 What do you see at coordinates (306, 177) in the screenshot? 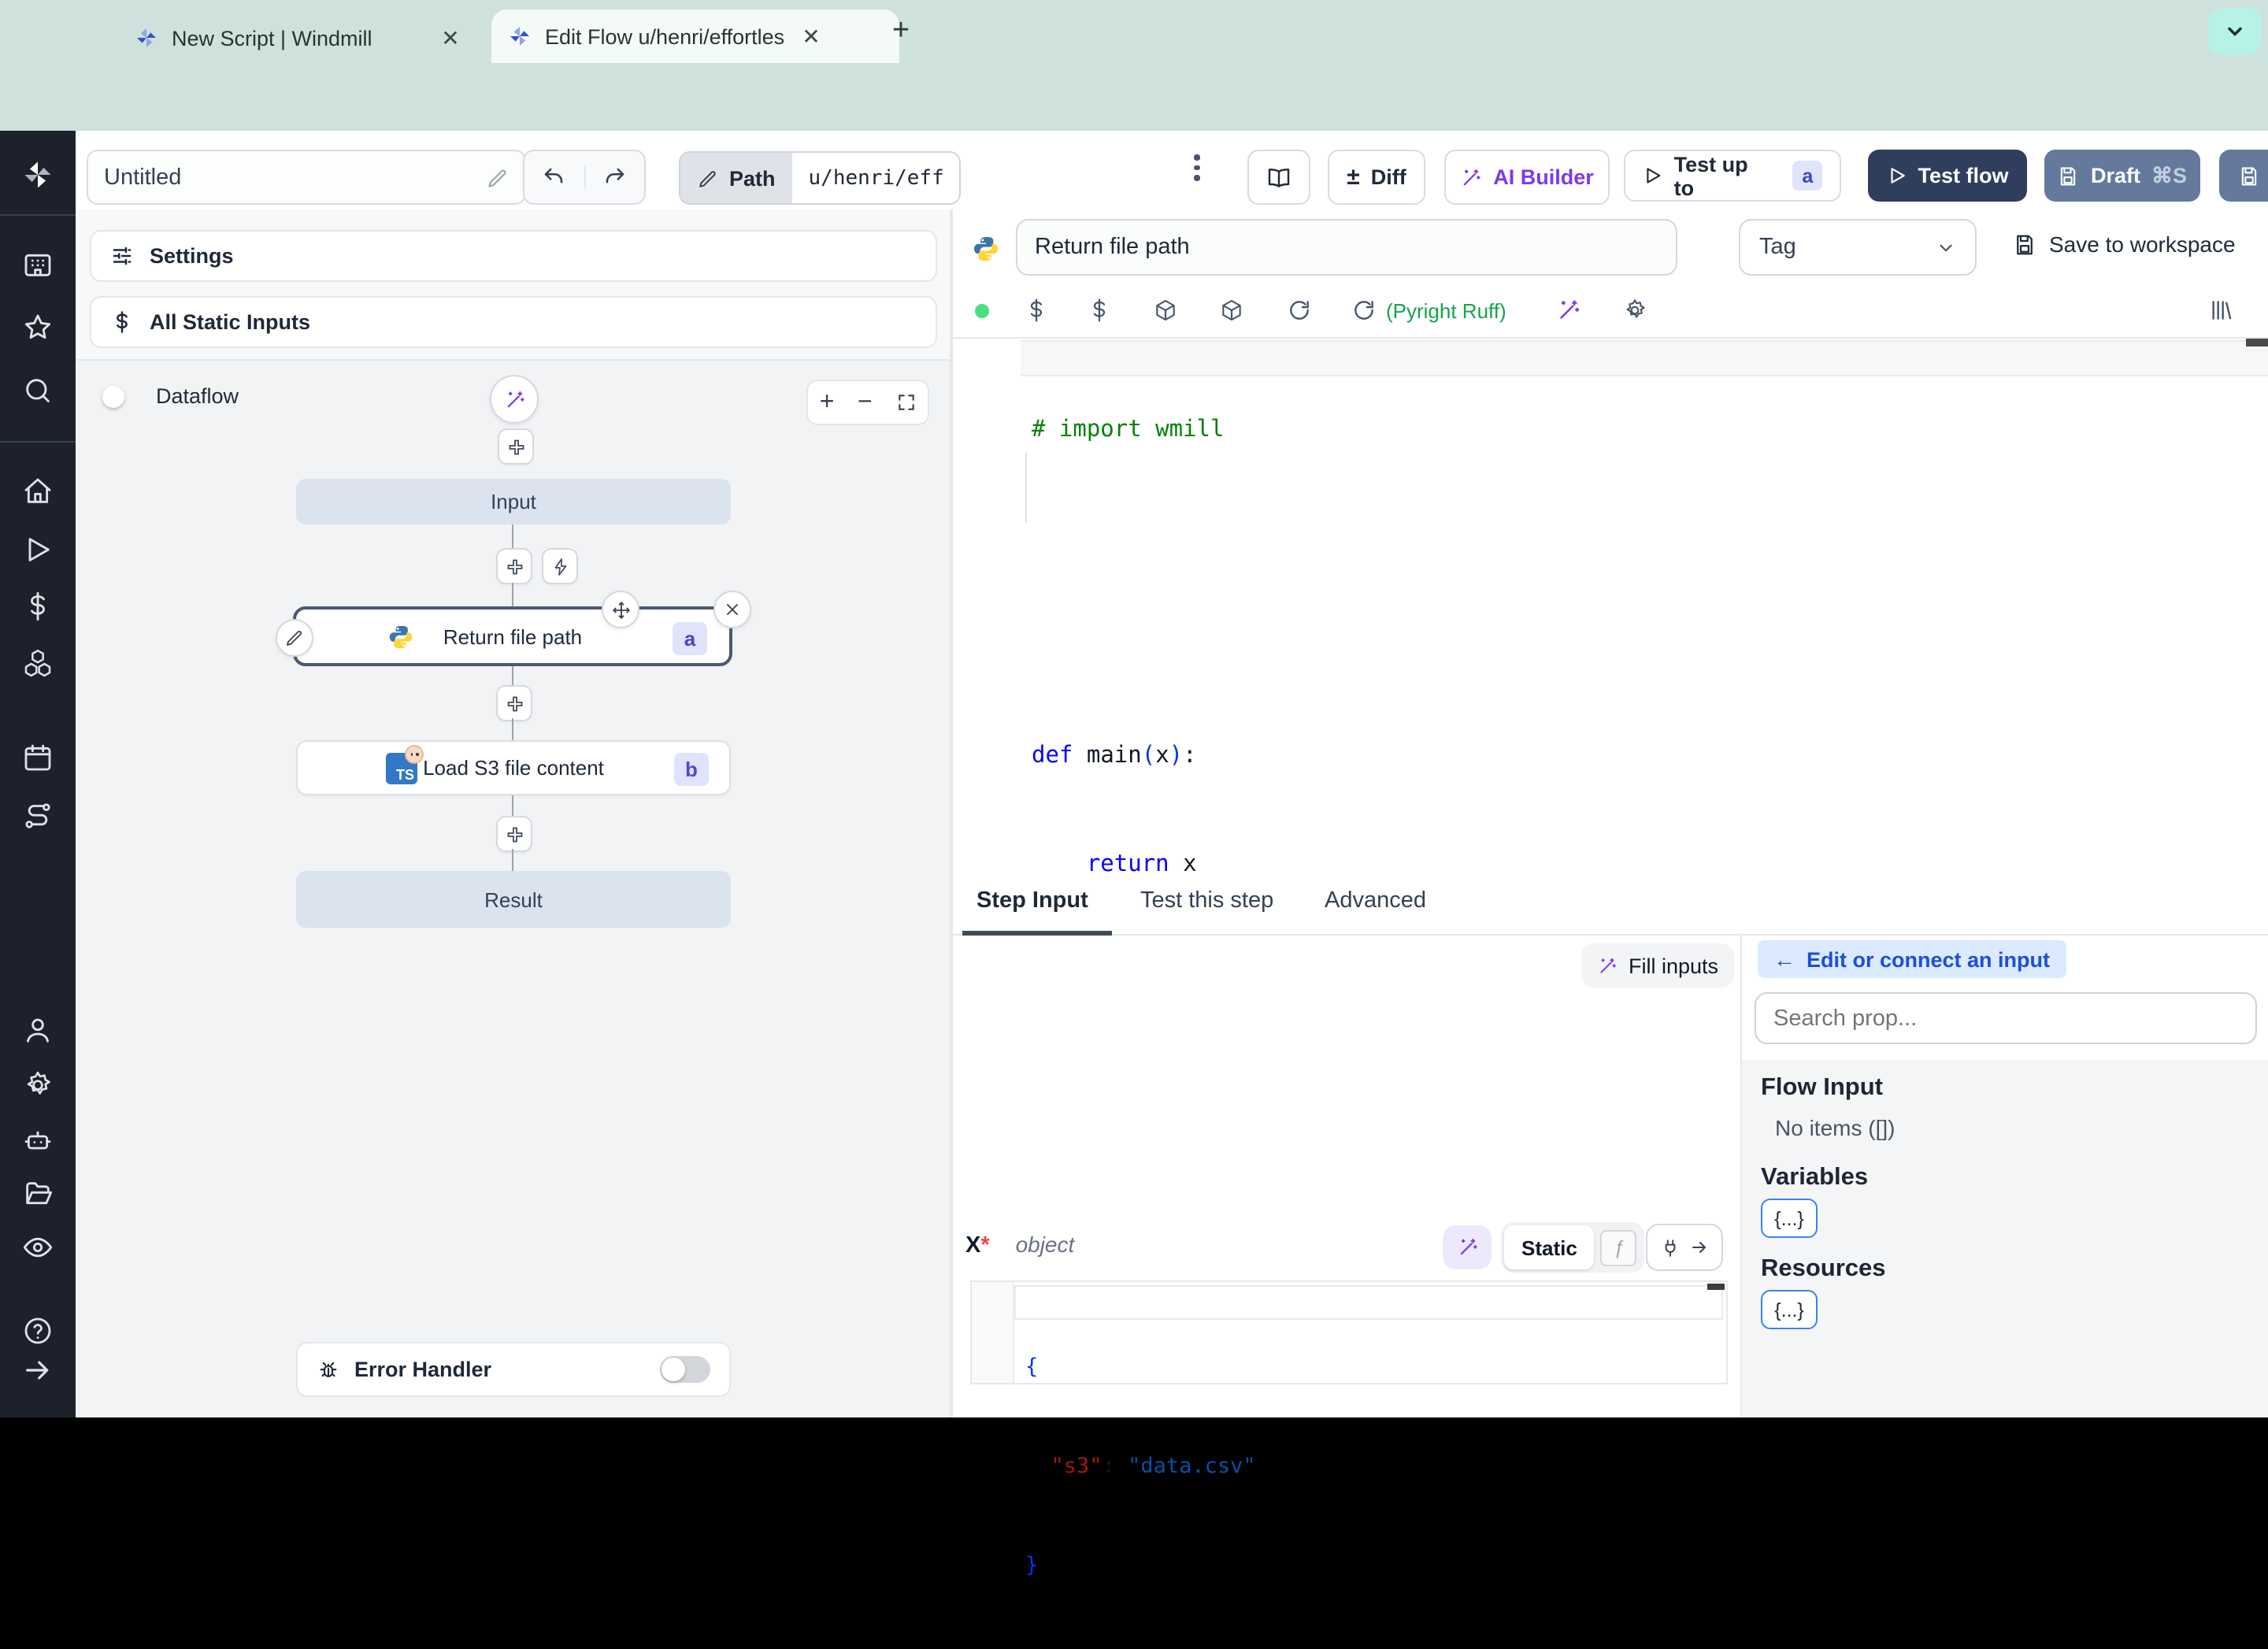
I see `flow-name-field: Untitled` at bounding box center [306, 177].